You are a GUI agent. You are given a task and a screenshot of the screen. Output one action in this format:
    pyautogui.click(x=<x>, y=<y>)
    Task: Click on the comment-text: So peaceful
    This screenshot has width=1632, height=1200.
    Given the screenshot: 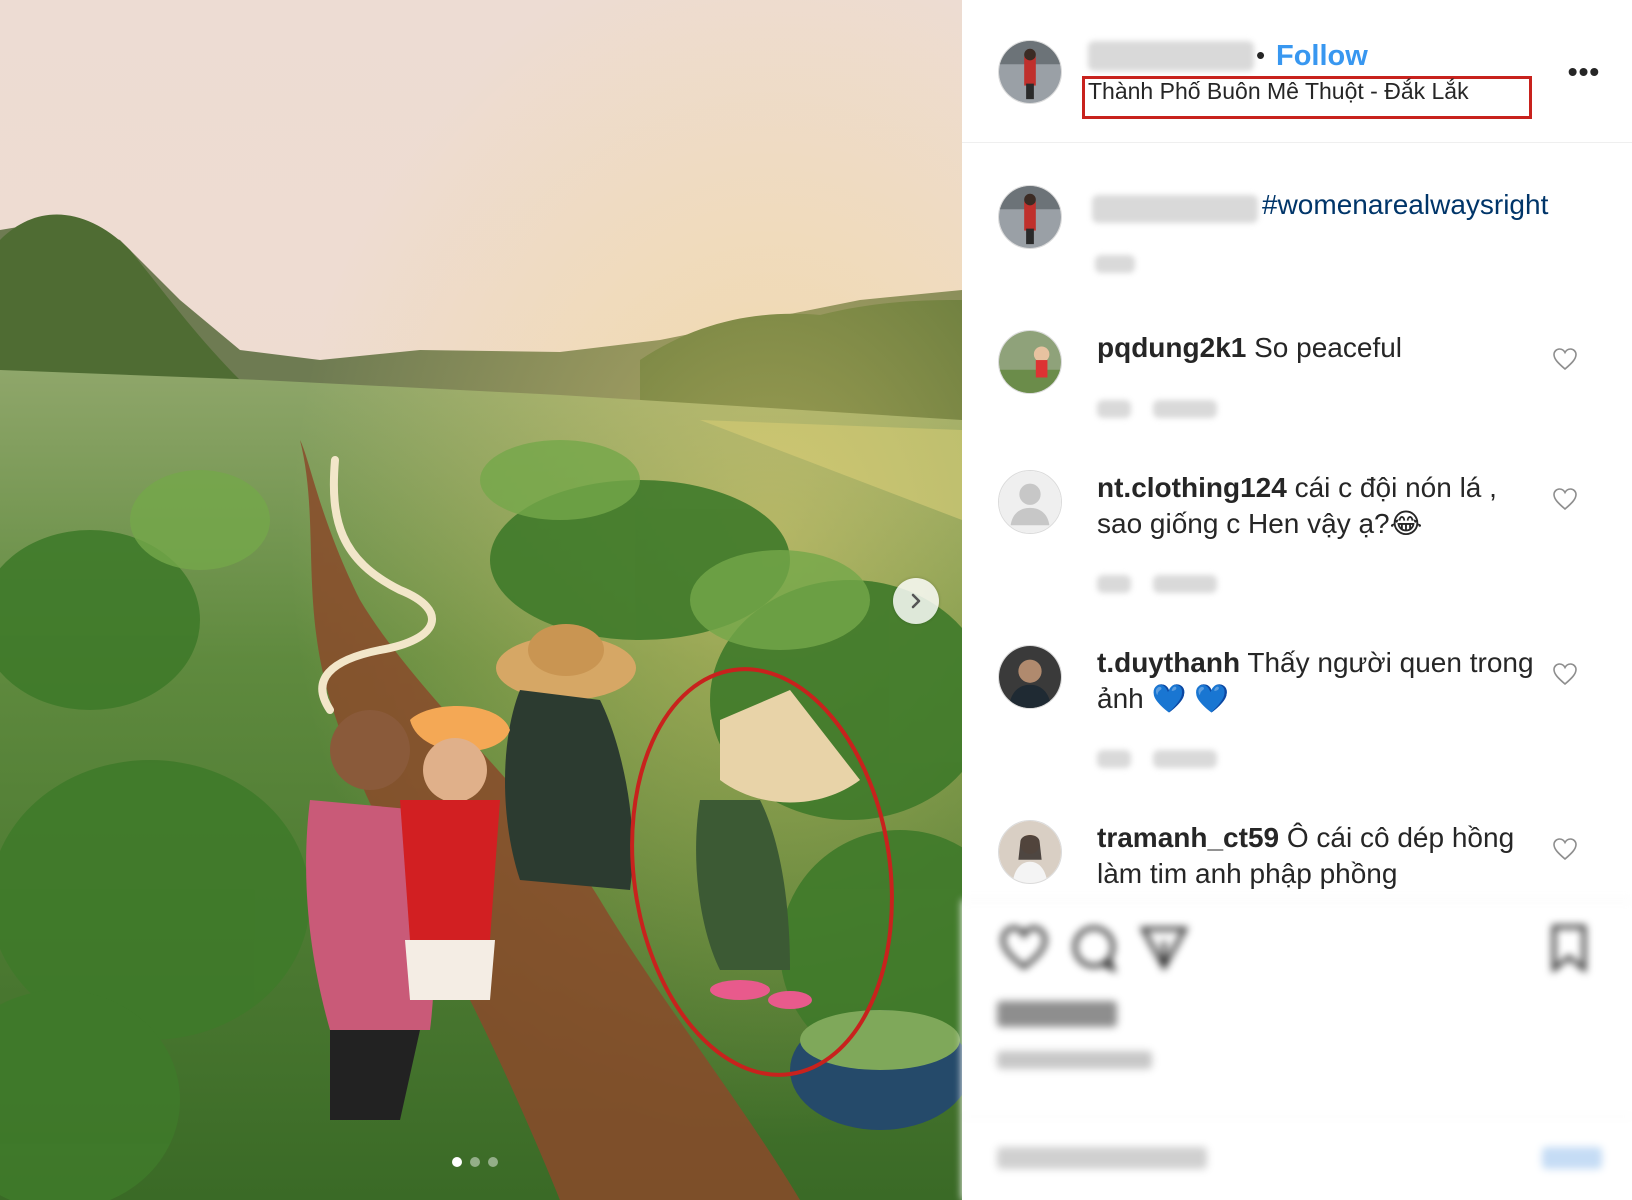 What is the action you would take?
    pyautogui.click(x=1328, y=347)
    